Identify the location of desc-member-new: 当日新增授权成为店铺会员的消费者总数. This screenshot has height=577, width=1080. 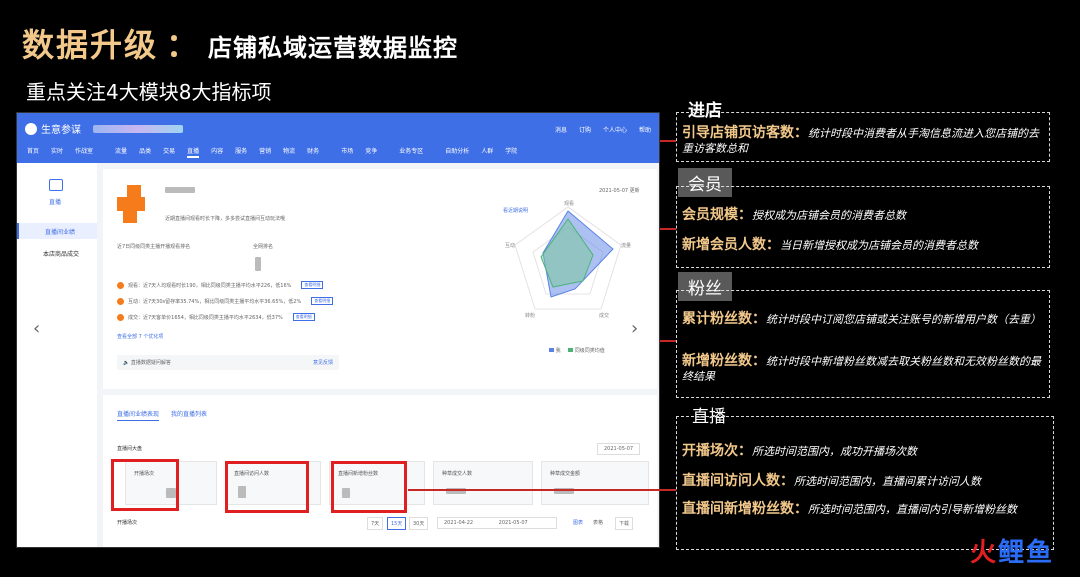
(879, 245).